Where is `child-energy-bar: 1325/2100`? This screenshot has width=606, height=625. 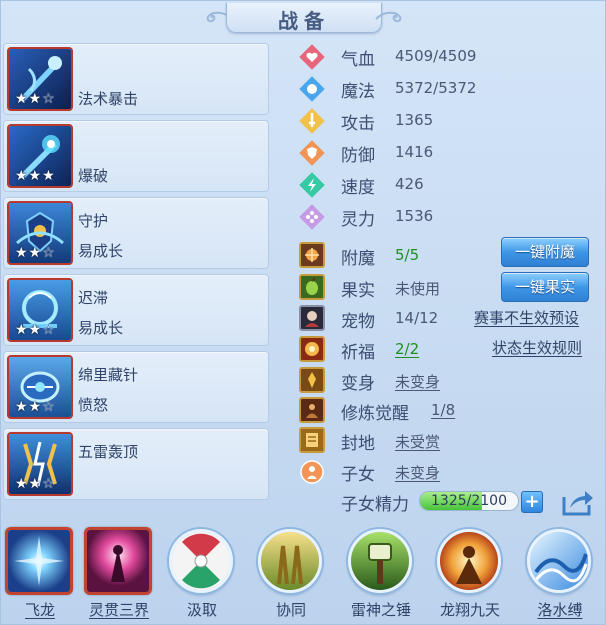
child-energy-bar: 1325/2100 is located at coordinates (469, 501).